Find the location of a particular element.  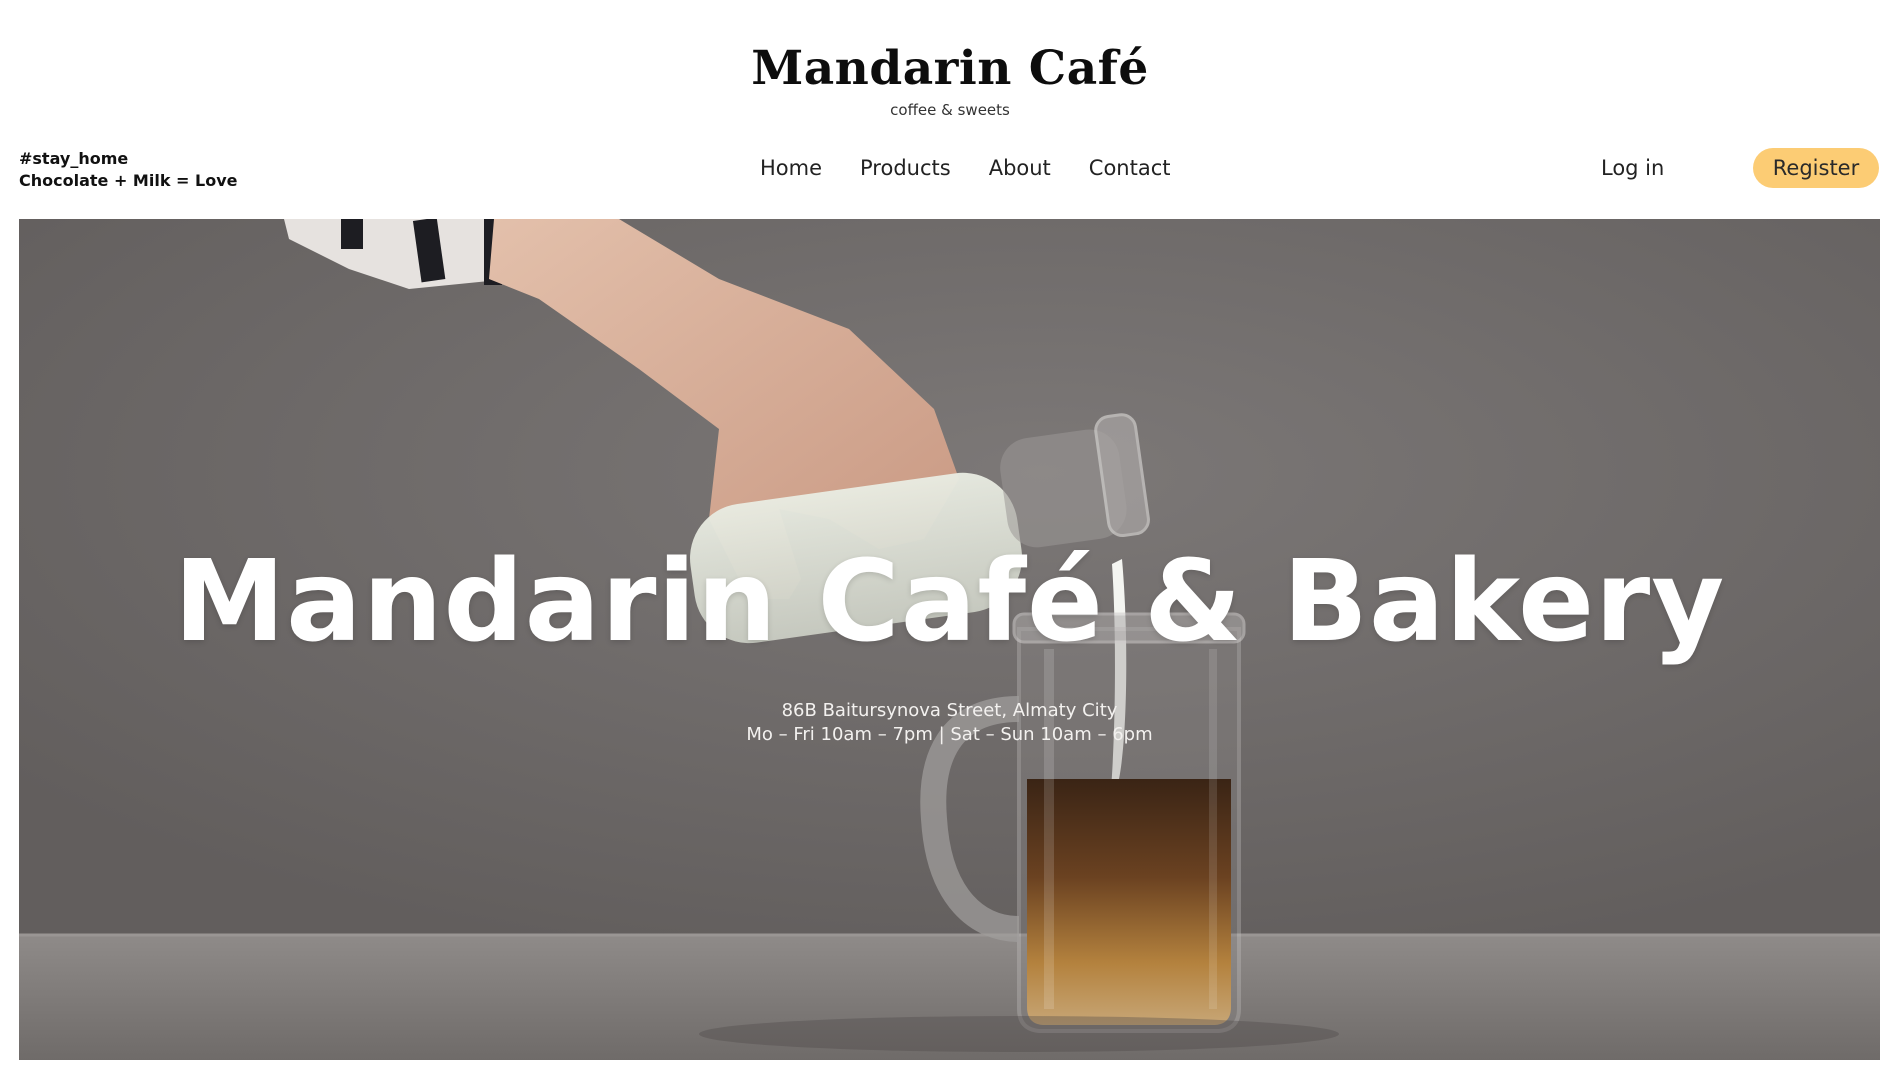

main-nav: Home Products About Contact is located at coordinates (965, 168).